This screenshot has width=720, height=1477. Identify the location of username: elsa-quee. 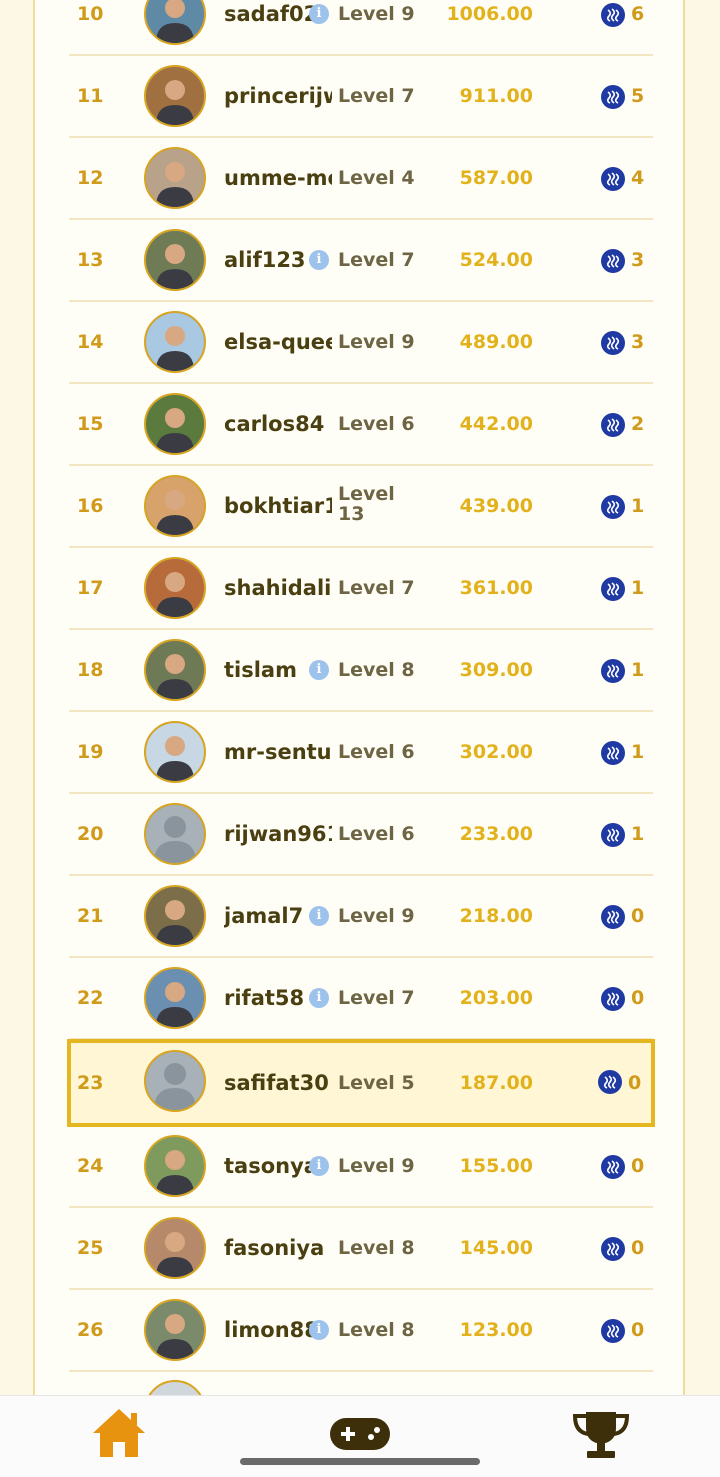
(278, 342).